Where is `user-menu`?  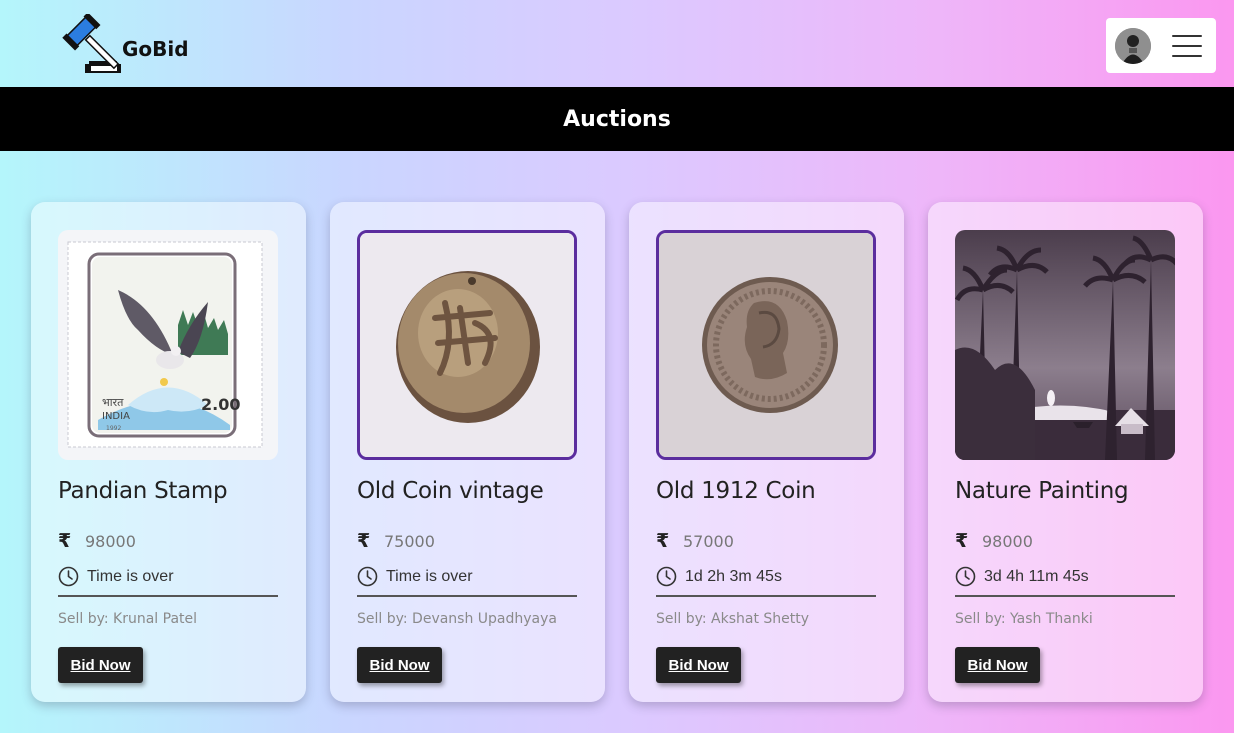
user-menu is located at coordinates (1161, 45).